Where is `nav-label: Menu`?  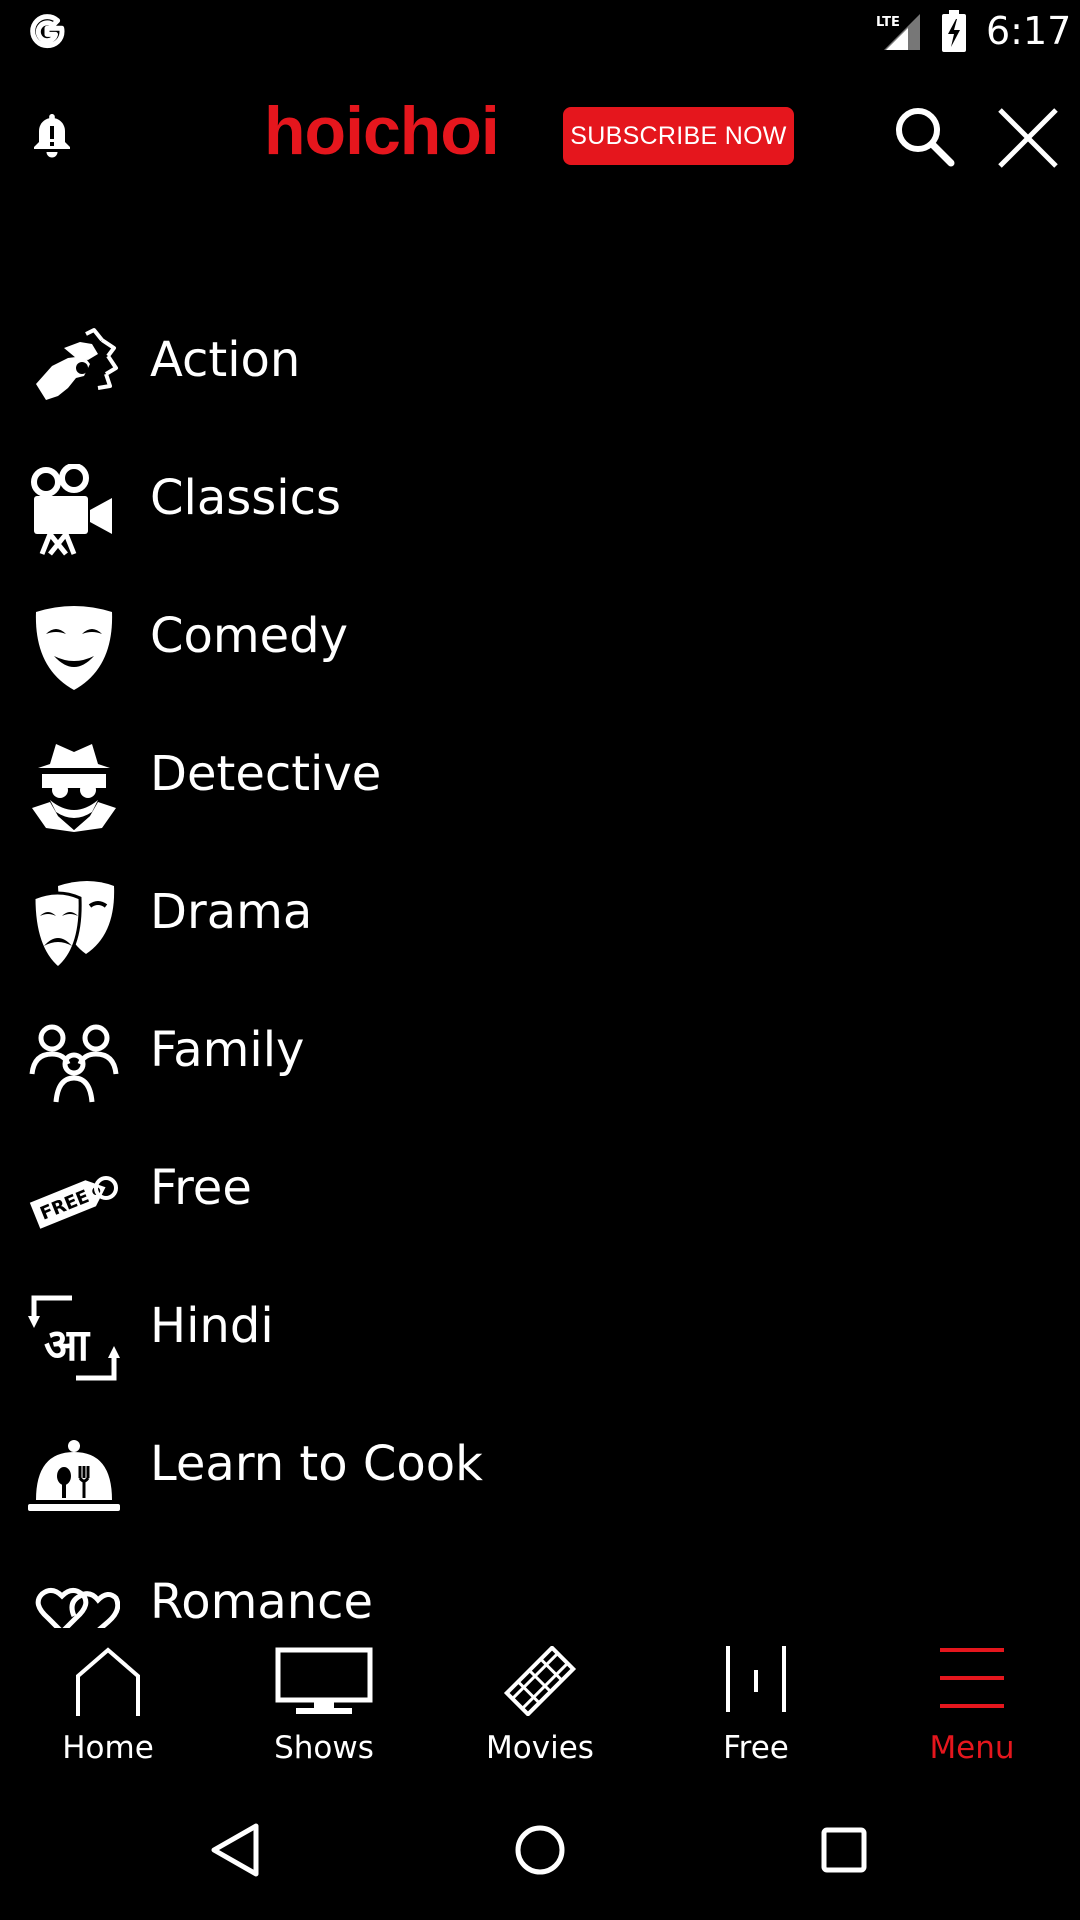 nav-label: Menu is located at coordinates (972, 1748).